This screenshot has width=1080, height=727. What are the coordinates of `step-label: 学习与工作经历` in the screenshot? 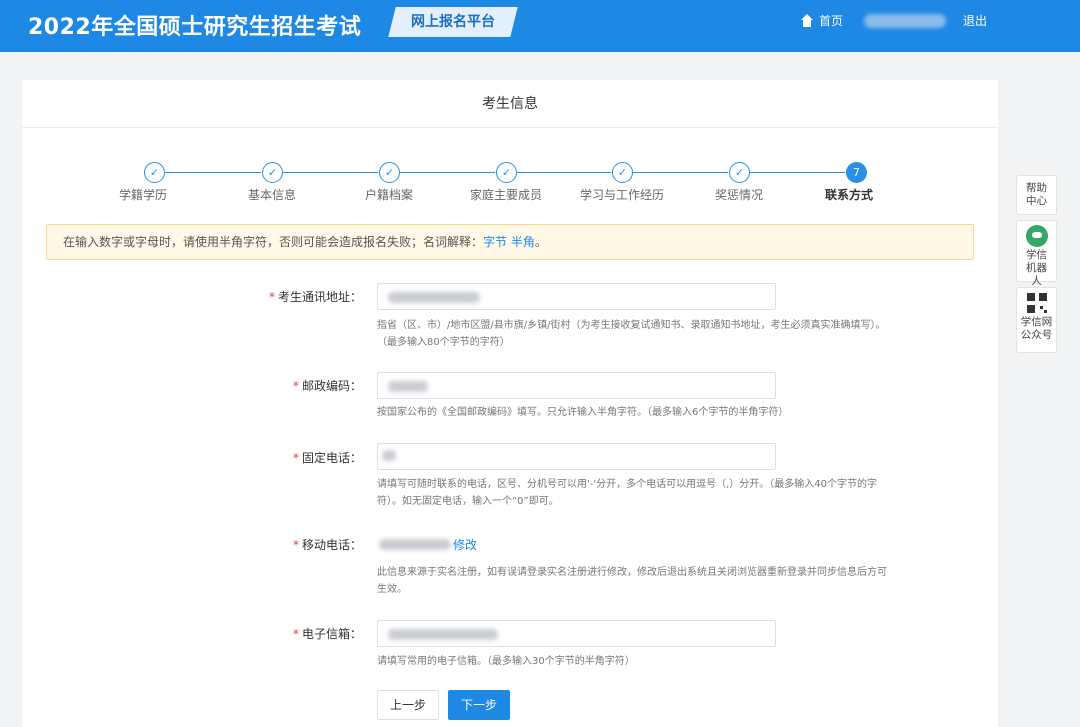 It's located at (621, 195).